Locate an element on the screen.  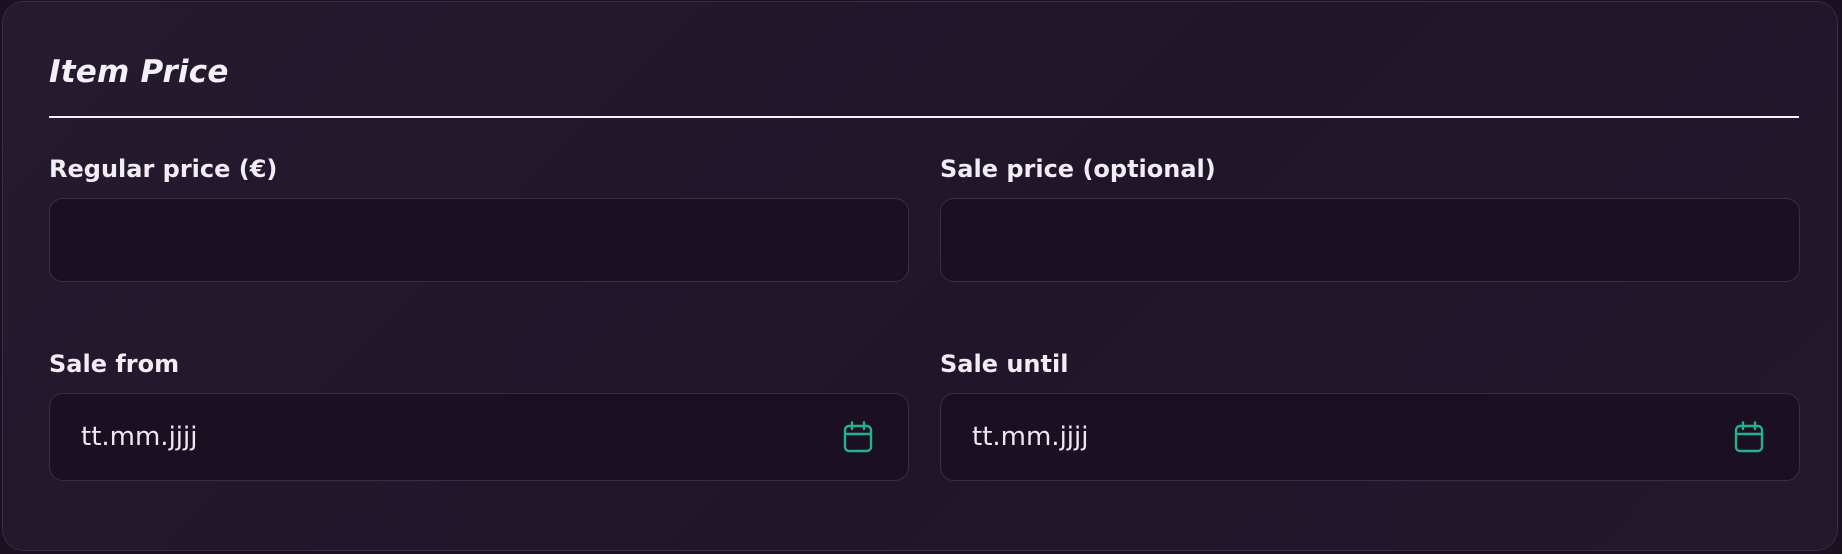
sale-from-date-placeholder: tt.mm.jjjj is located at coordinates (139, 437).